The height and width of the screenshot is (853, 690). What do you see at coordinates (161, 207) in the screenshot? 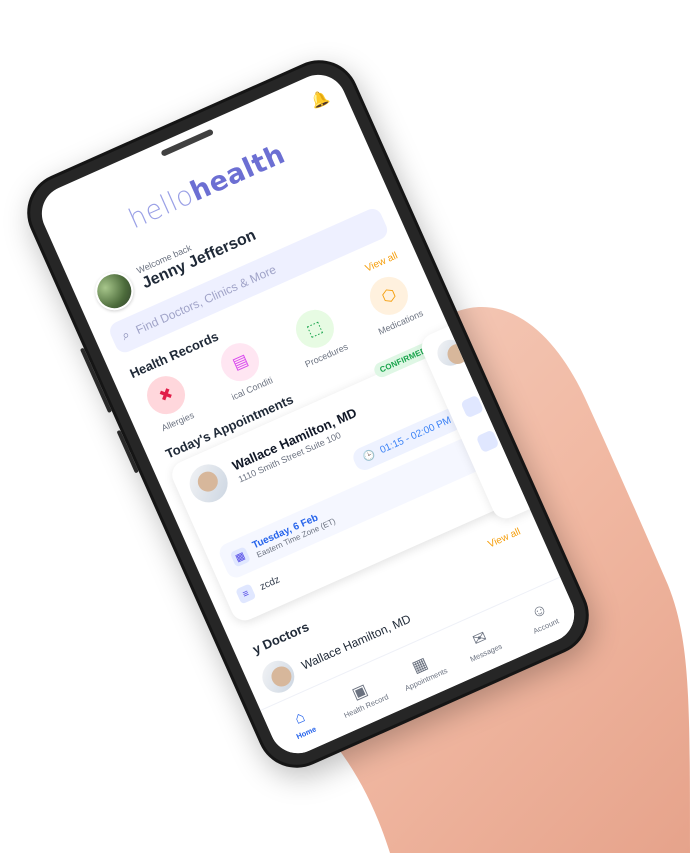
I see `logo-left-text: hello` at bounding box center [161, 207].